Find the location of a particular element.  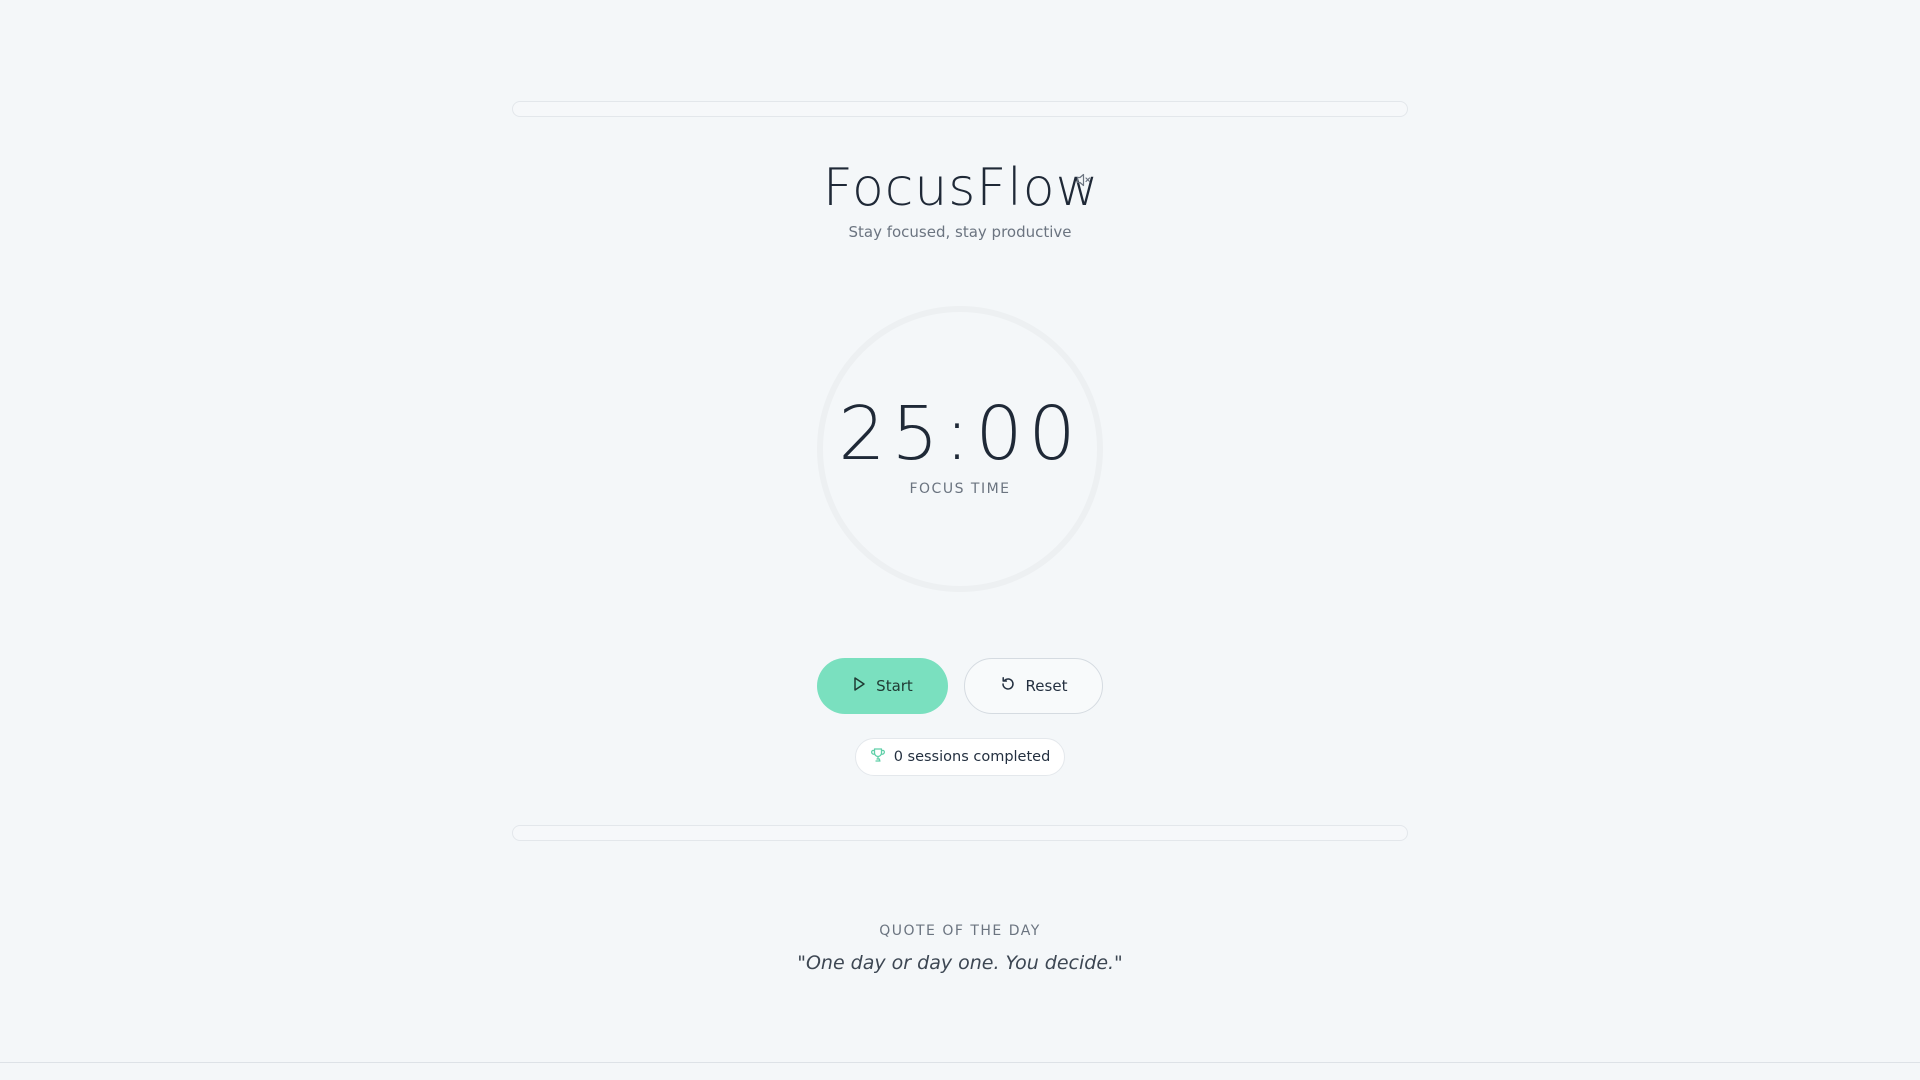

trophy-icon is located at coordinates (878, 757).